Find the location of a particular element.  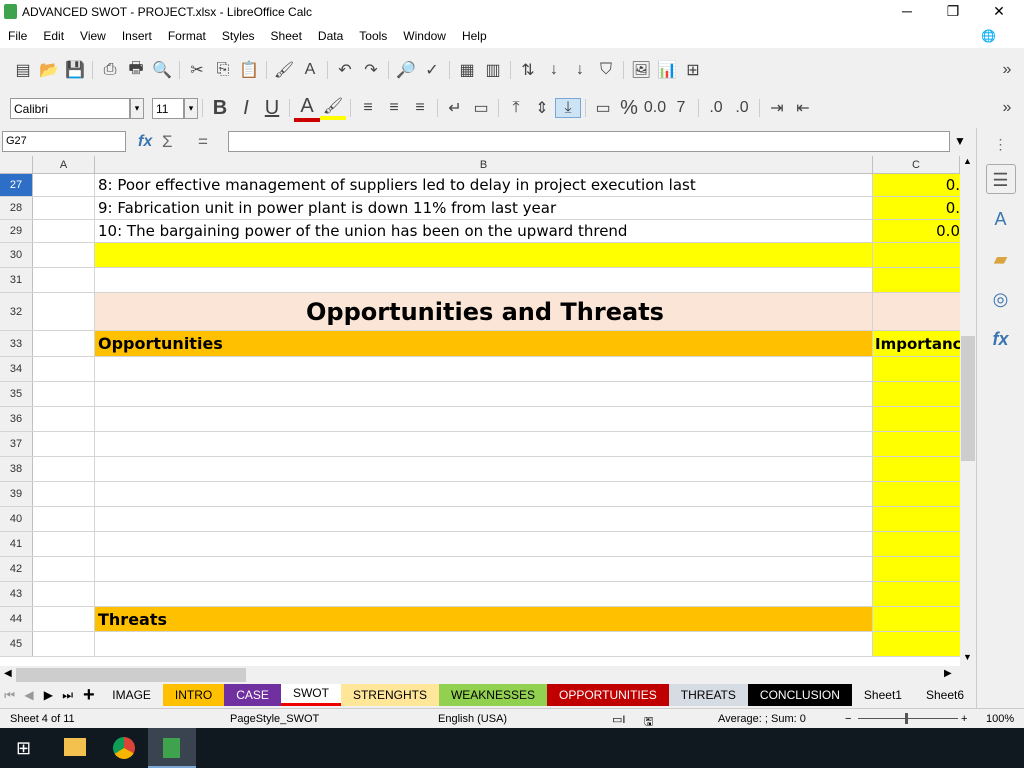

row-header: 28 is located at coordinates (16, 208).